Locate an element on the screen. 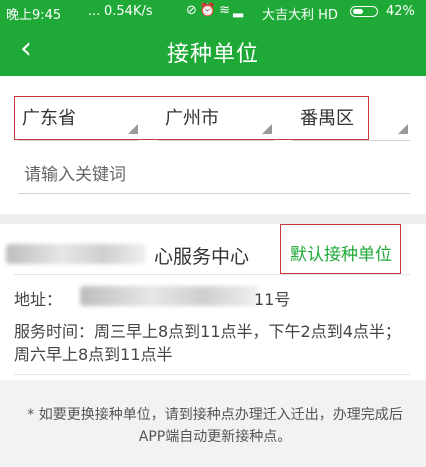 The image size is (426, 467). carrier-name: 大吉大利 HD is located at coordinates (300, 15).